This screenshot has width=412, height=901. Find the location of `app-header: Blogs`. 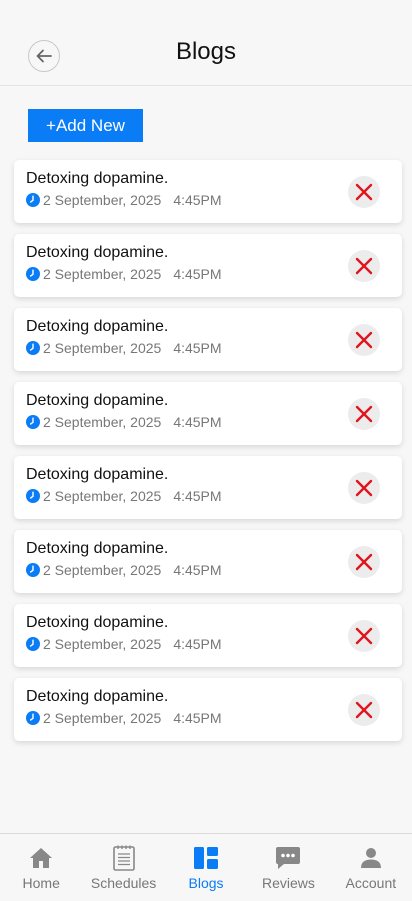

app-header: Blogs is located at coordinates (206, 43).